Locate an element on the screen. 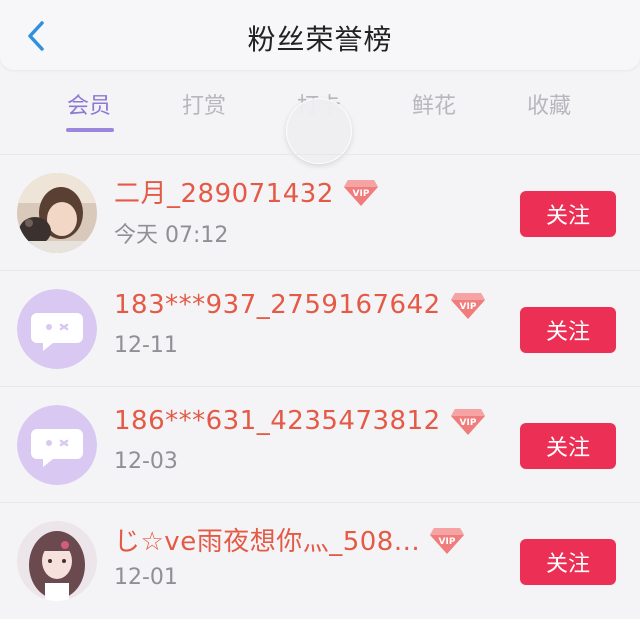 Image resolution: width=640 pixels, height=619 pixels. join-date: 12-11 is located at coordinates (146, 345).